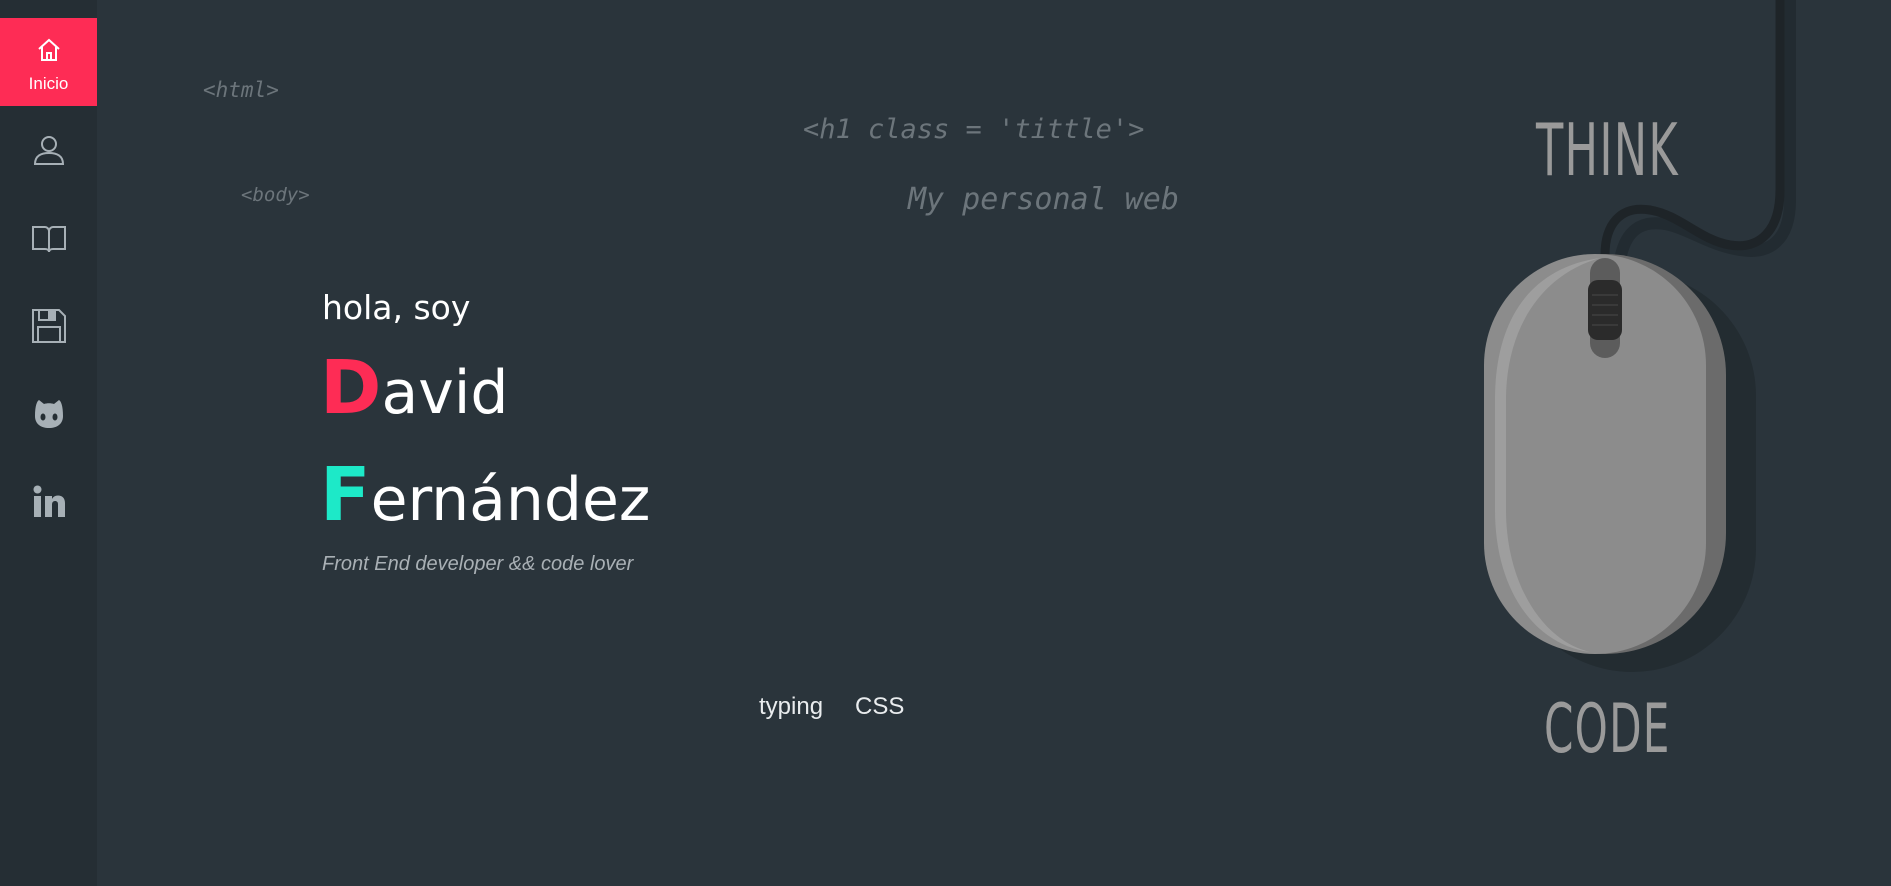  Describe the element at coordinates (275, 195) in the screenshot. I see `body-tag-comment: <body>` at that location.